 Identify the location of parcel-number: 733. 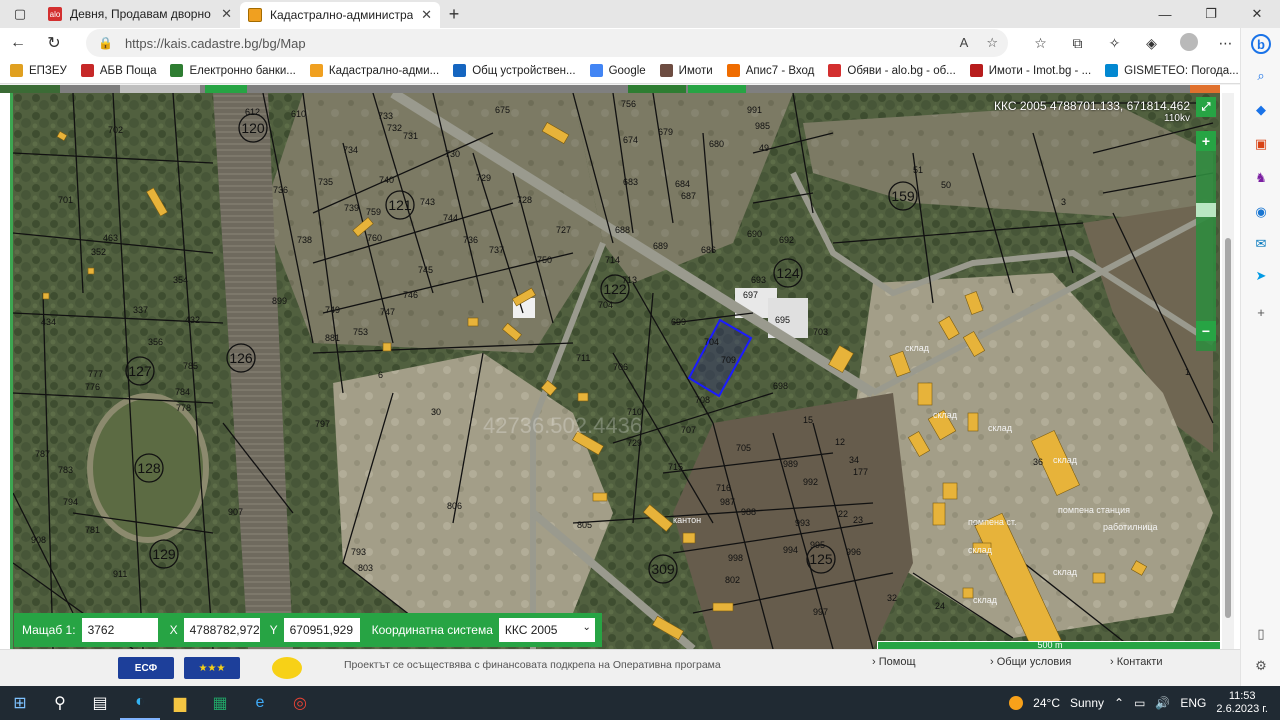
(385, 116).